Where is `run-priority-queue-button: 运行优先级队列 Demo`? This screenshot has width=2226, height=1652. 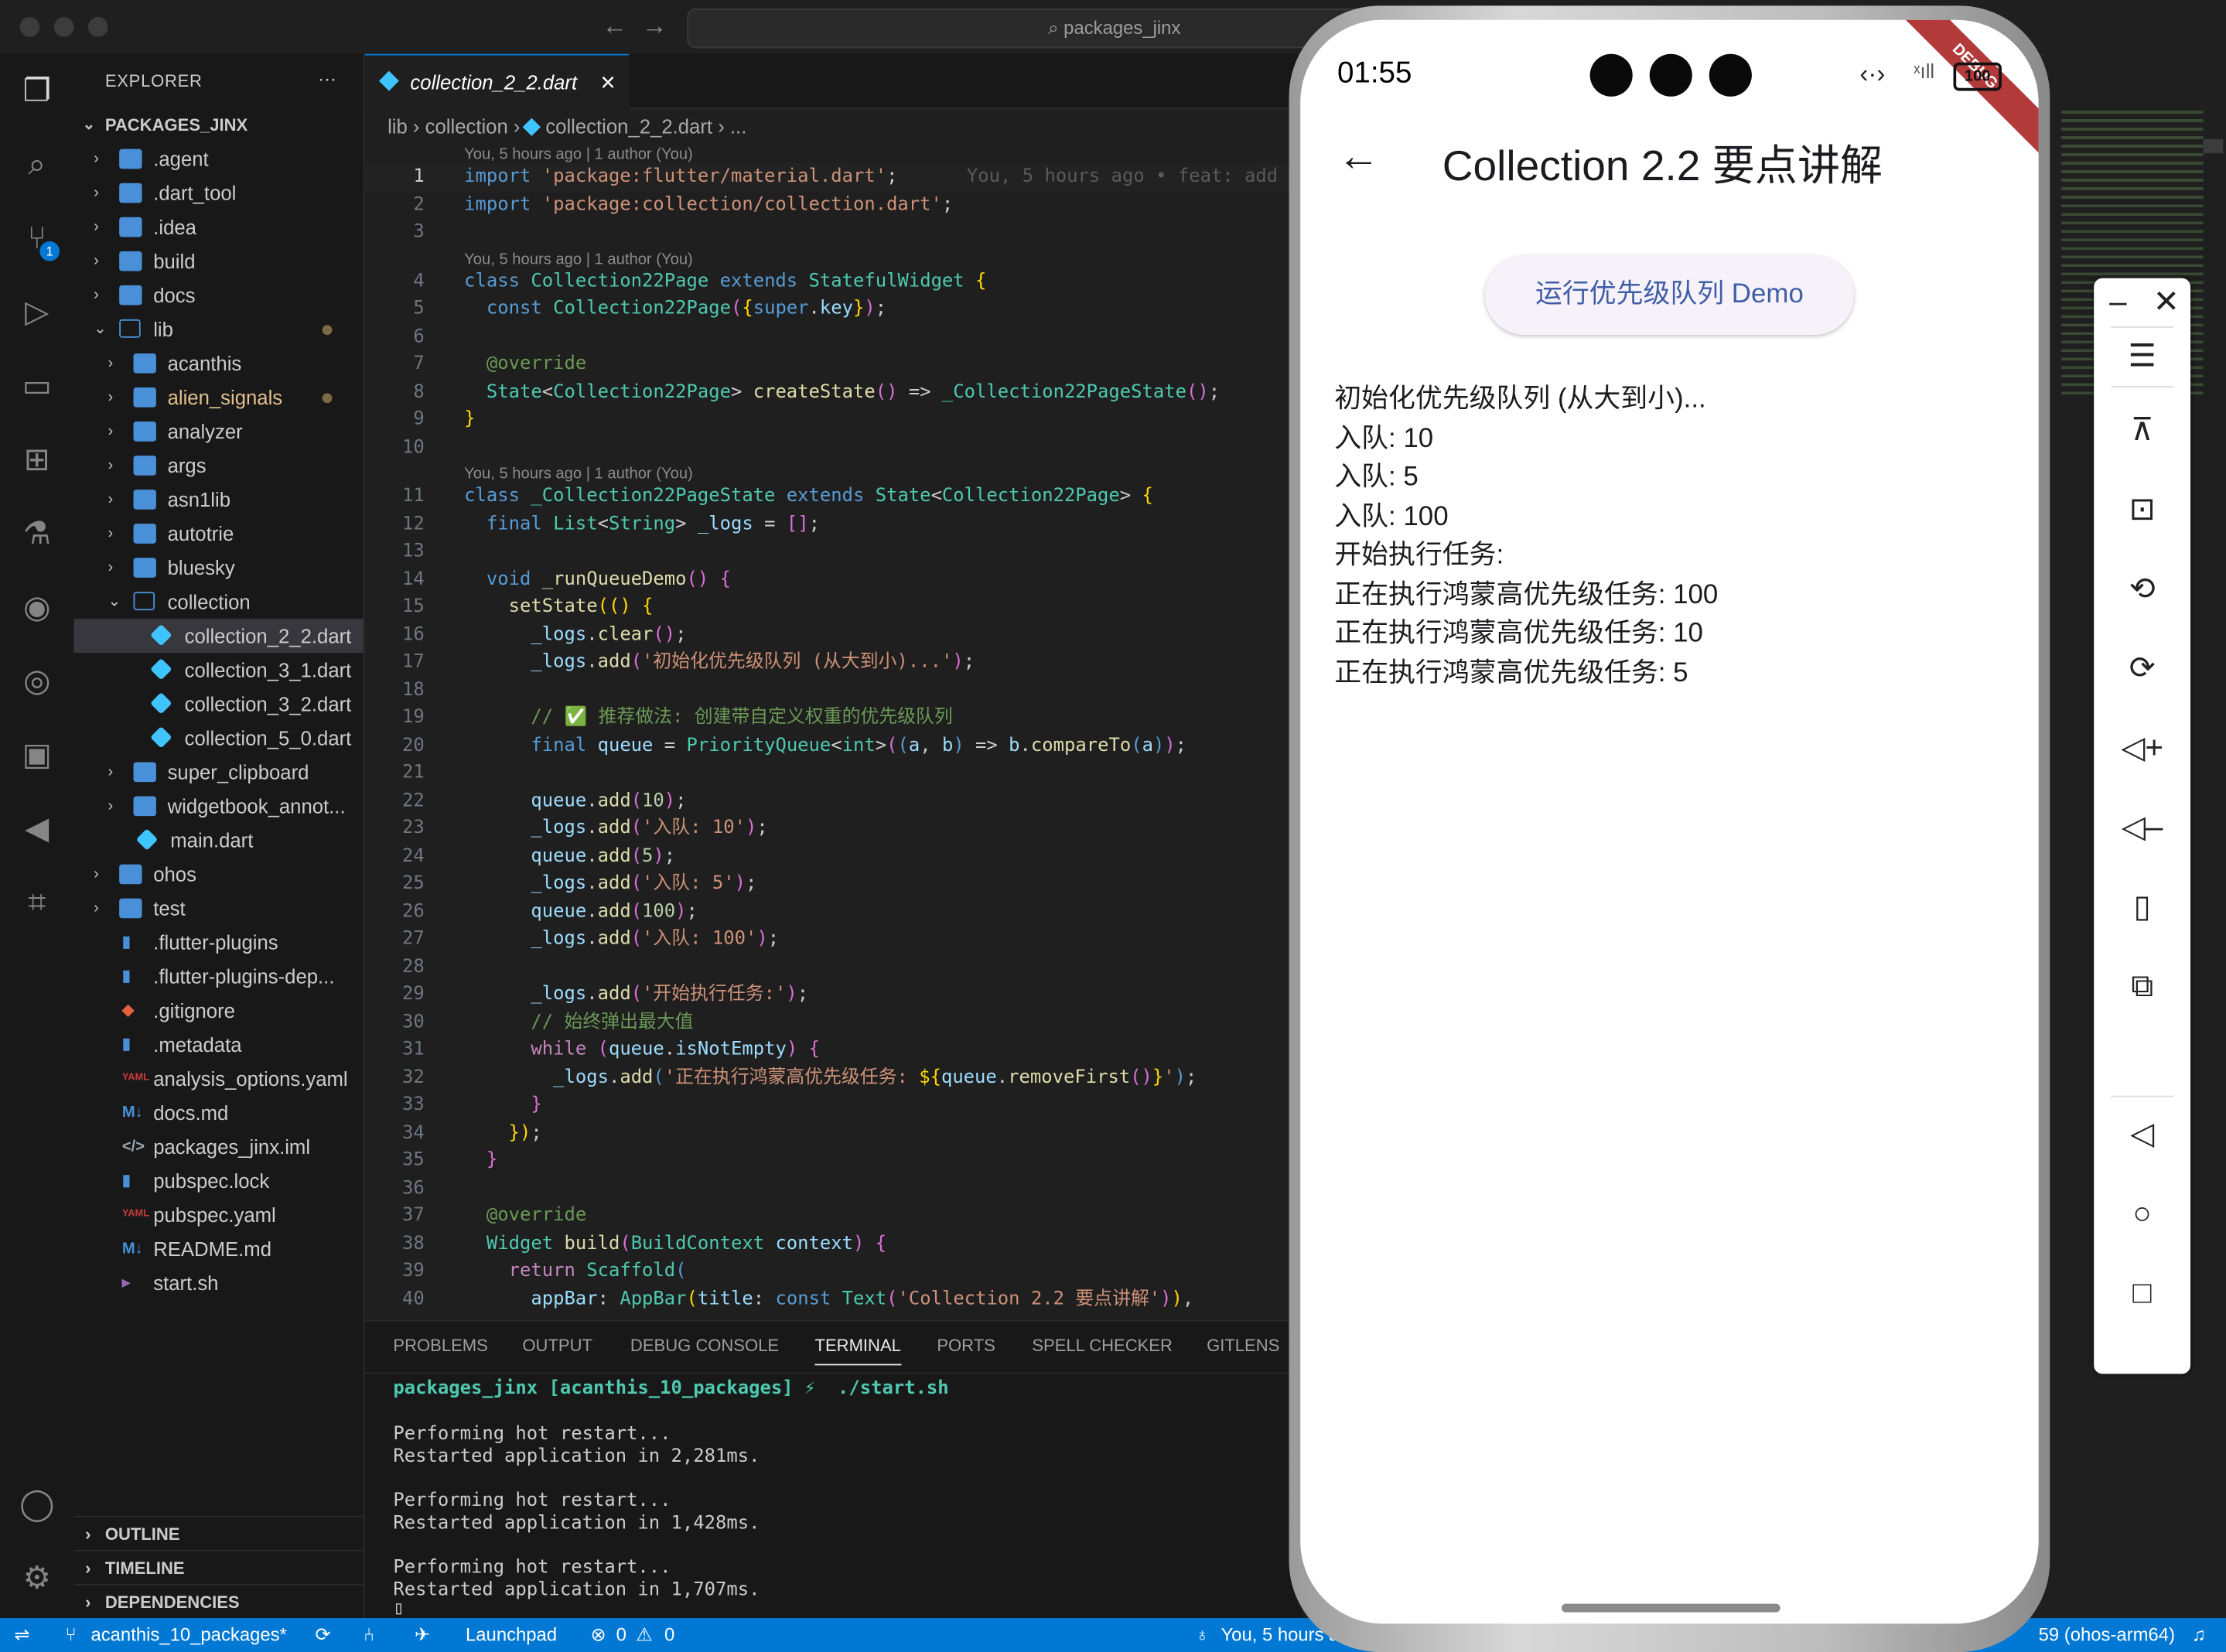 run-priority-queue-button: 运行优先级队列 Demo is located at coordinates (1670, 295).